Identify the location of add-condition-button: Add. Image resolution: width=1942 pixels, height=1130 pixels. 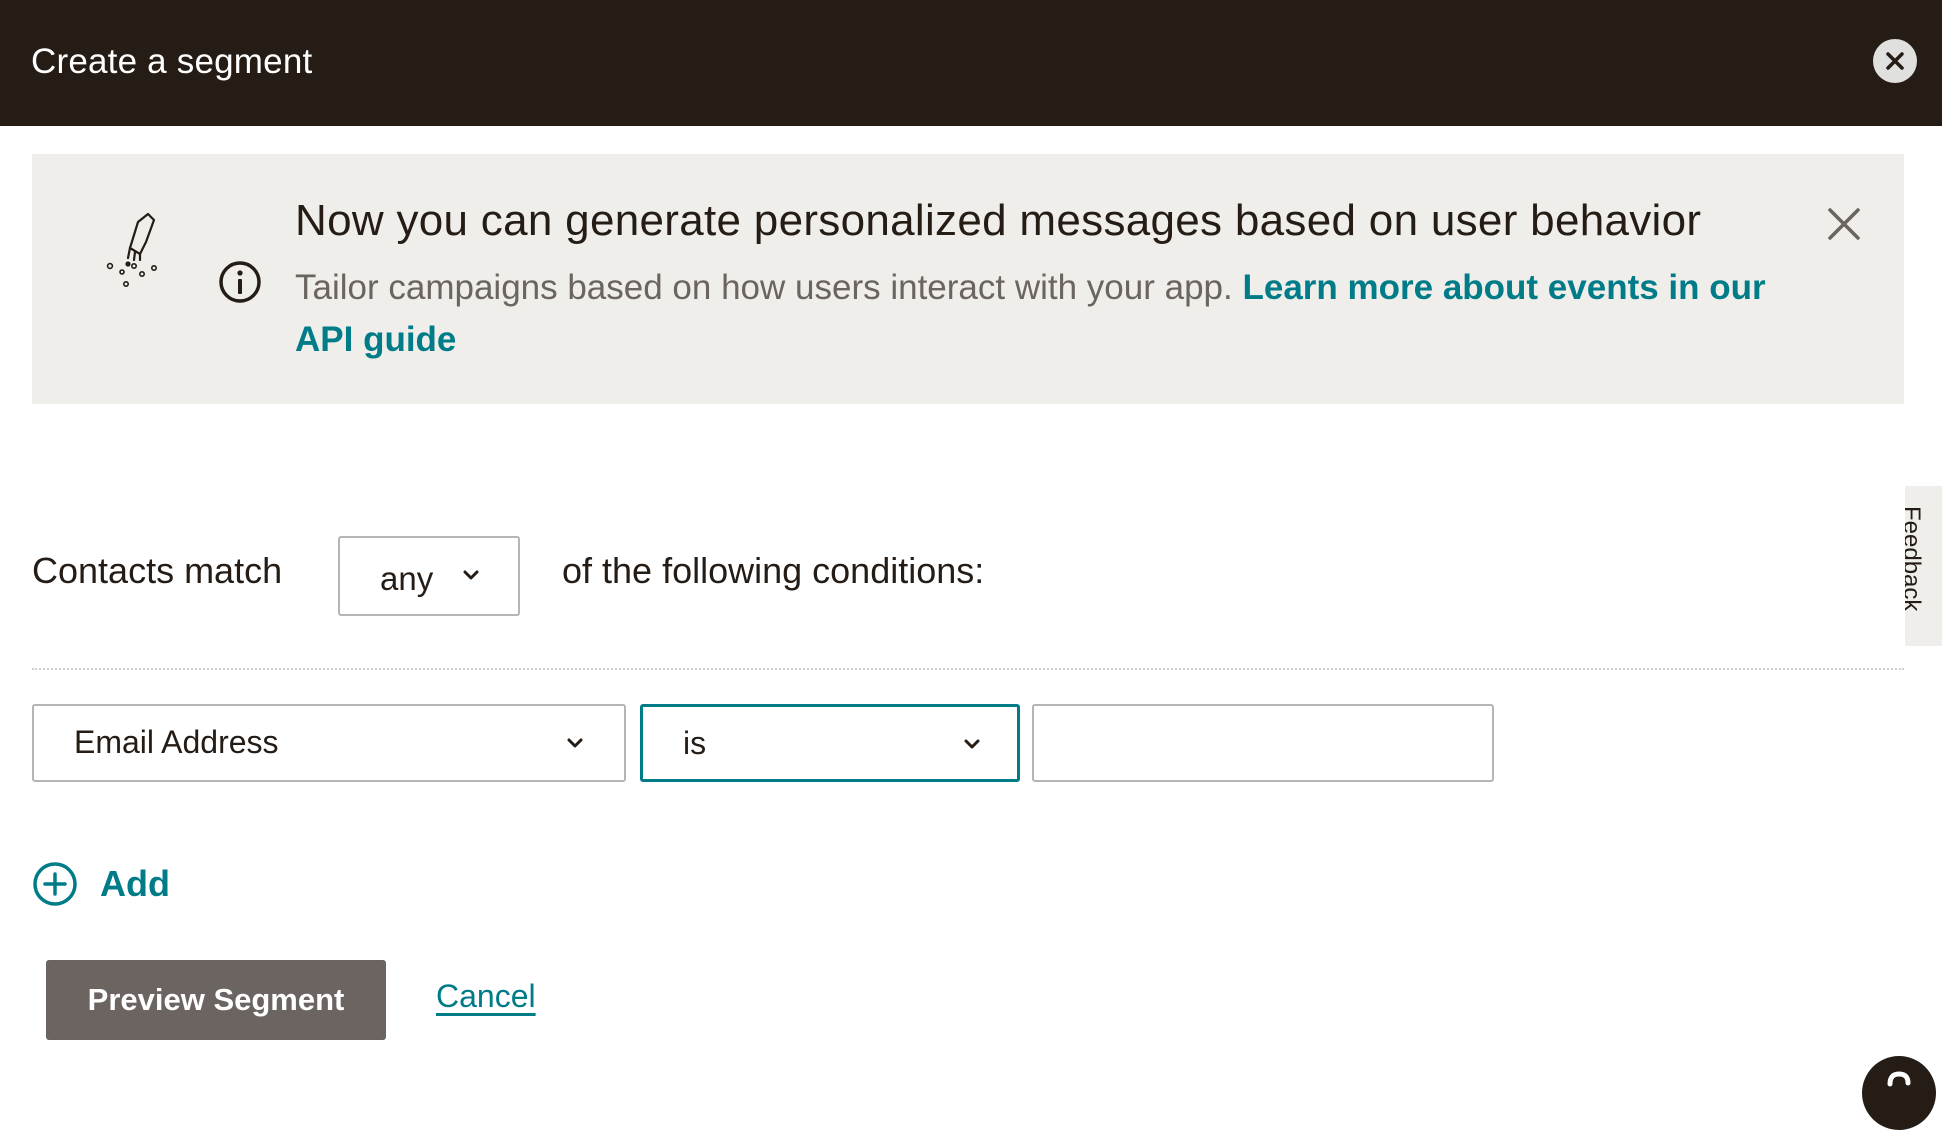
(101, 884).